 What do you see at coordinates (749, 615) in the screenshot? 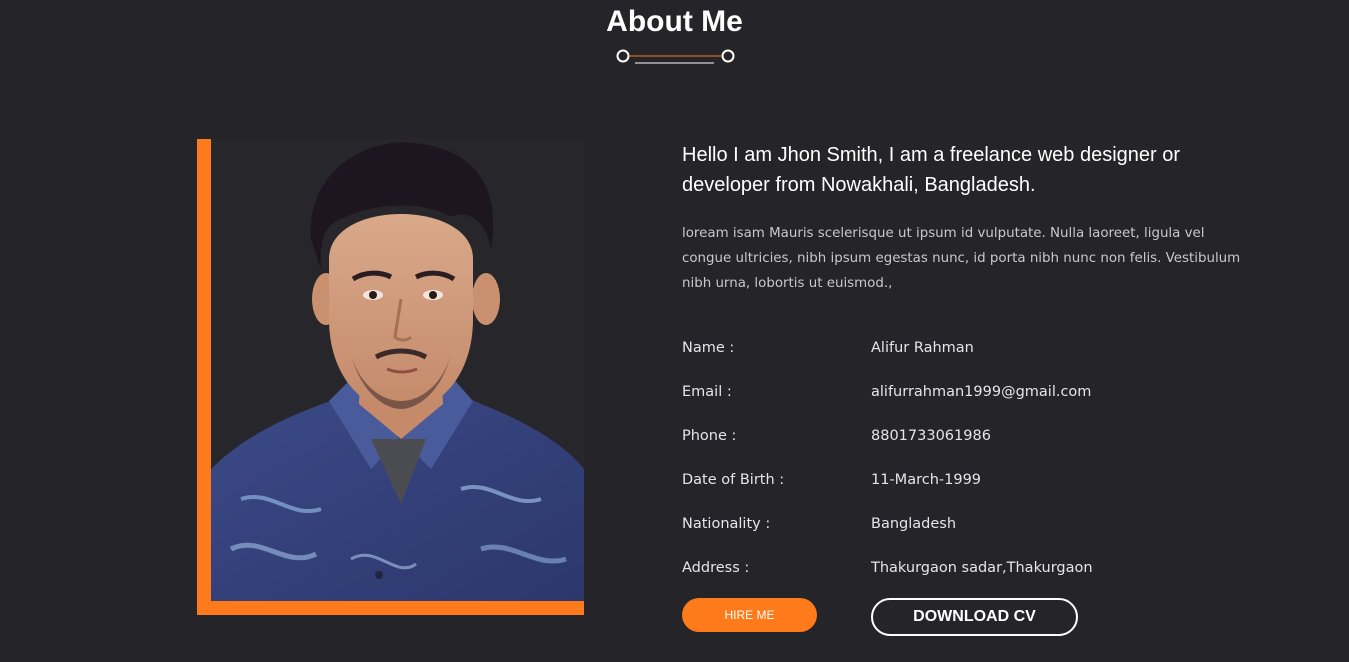
I see `hire-me-button: HIRE ME` at bounding box center [749, 615].